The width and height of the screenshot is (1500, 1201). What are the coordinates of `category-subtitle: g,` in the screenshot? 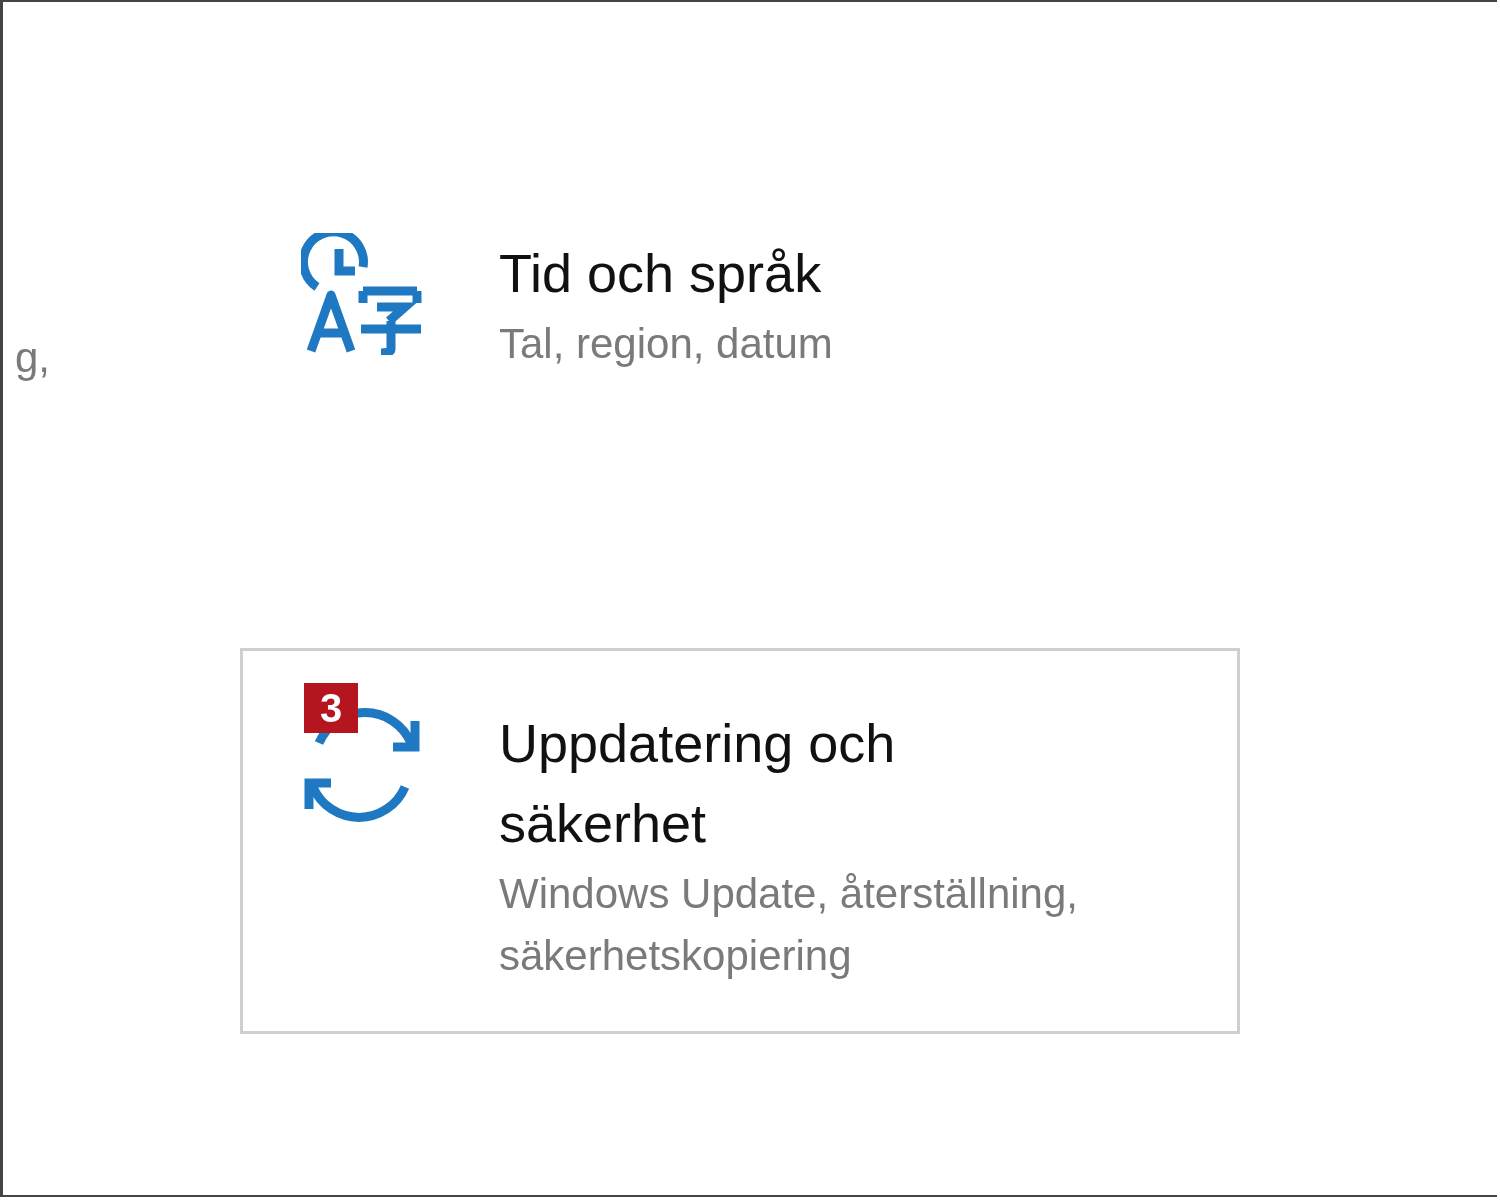 It's located at (33, 358).